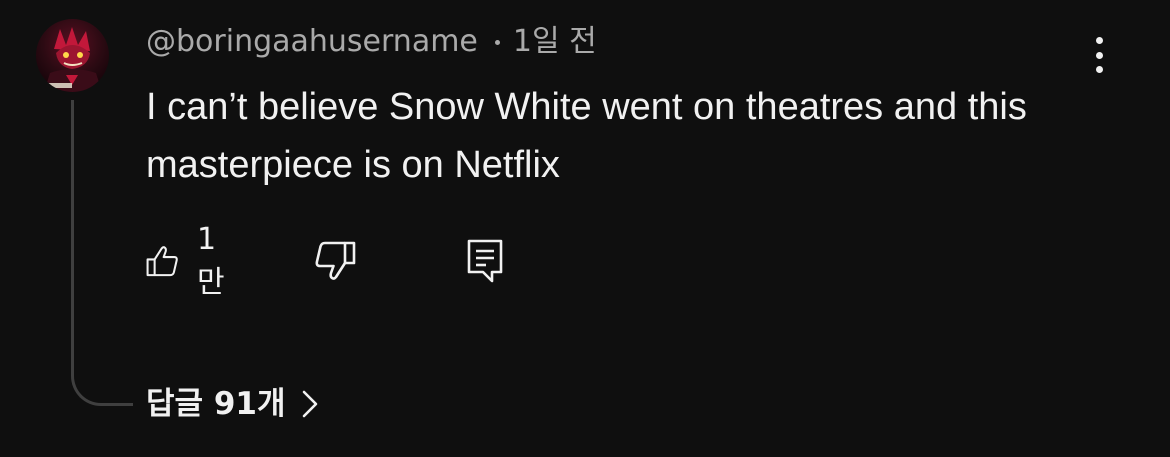 The height and width of the screenshot is (457, 1170). What do you see at coordinates (210, 260) in the screenshot?
I see `like-count: 1만` at bounding box center [210, 260].